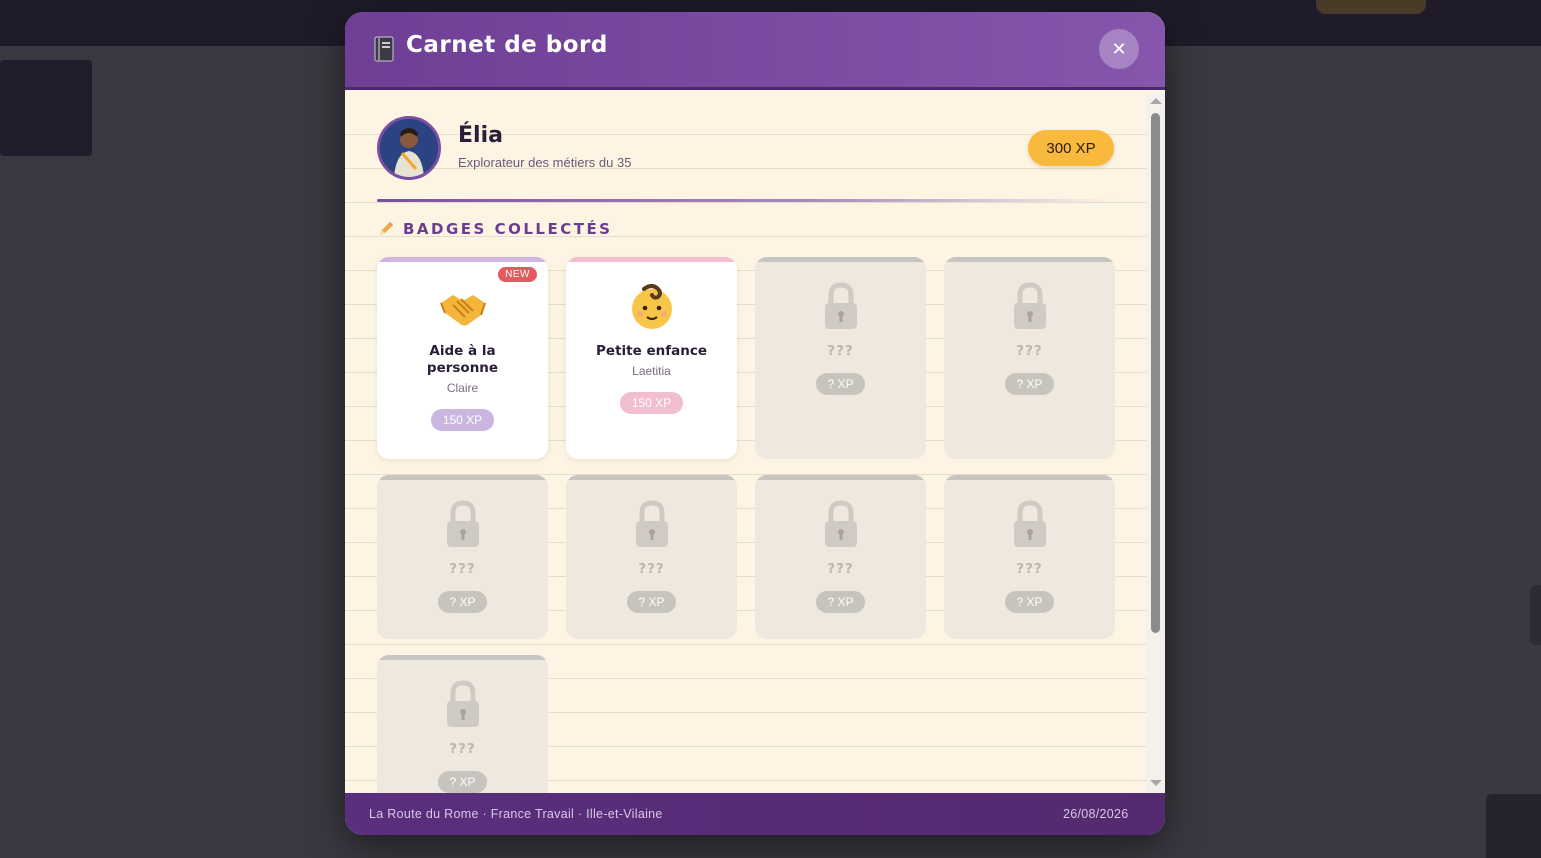 The width and height of the screenshot is (1541, 858). What do you see at coordinates (46, 108) in the screenshot?
I see `background-panel` at bounding box center [46, 108].